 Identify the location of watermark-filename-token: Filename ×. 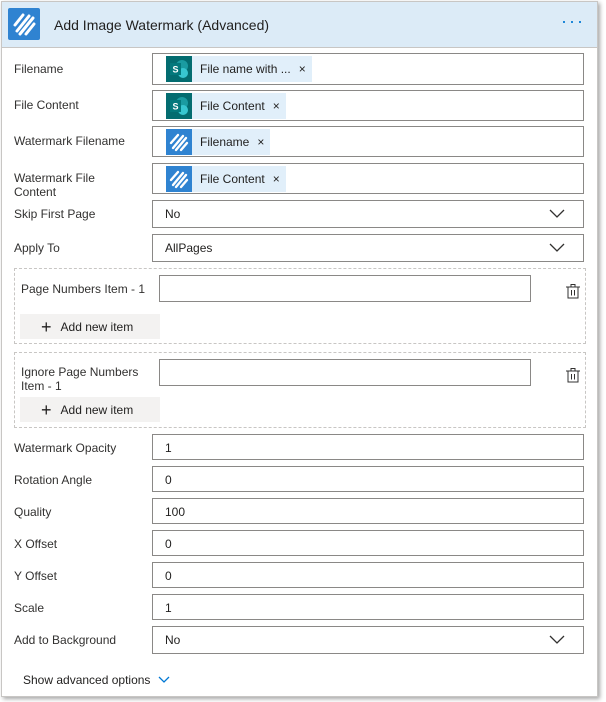
(218, 142).